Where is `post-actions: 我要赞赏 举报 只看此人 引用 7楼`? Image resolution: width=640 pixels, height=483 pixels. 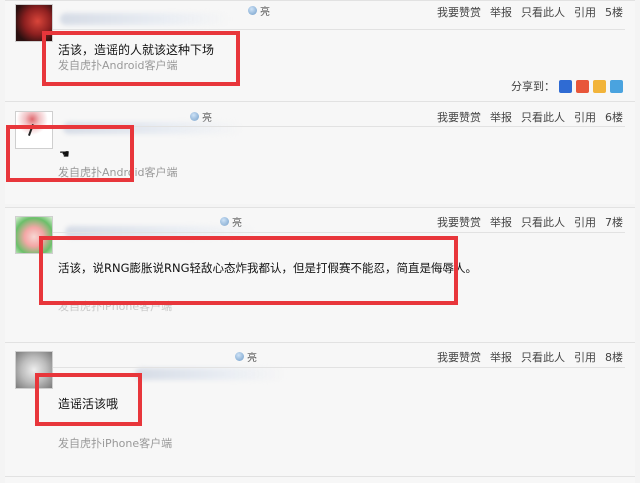
post-actions: 我要赞赏 举报 只看此人 引用 7楼 is located at coordinates (530, 222).